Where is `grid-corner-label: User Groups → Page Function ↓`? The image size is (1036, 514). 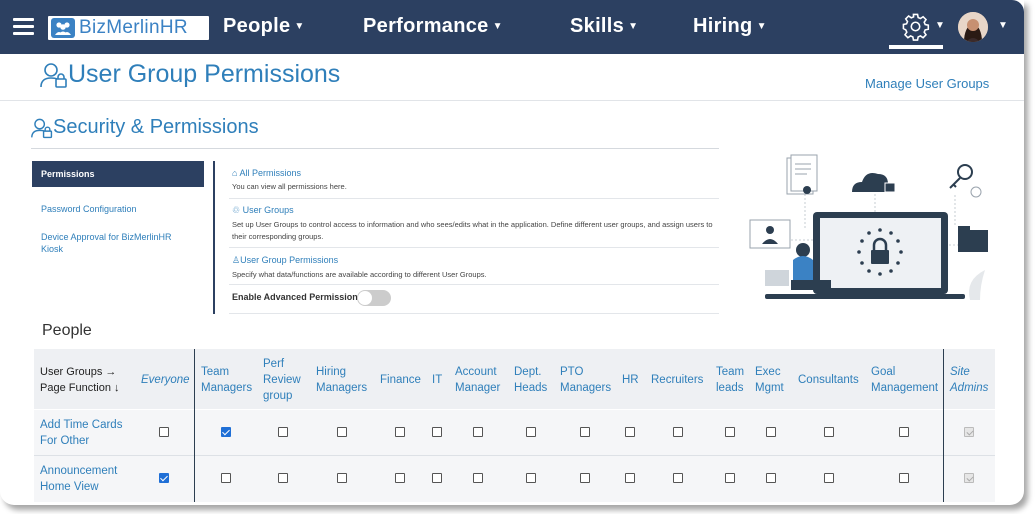 grid-corner-label: User Groups → Page Function ↓ is located at coordinates (80, 380).